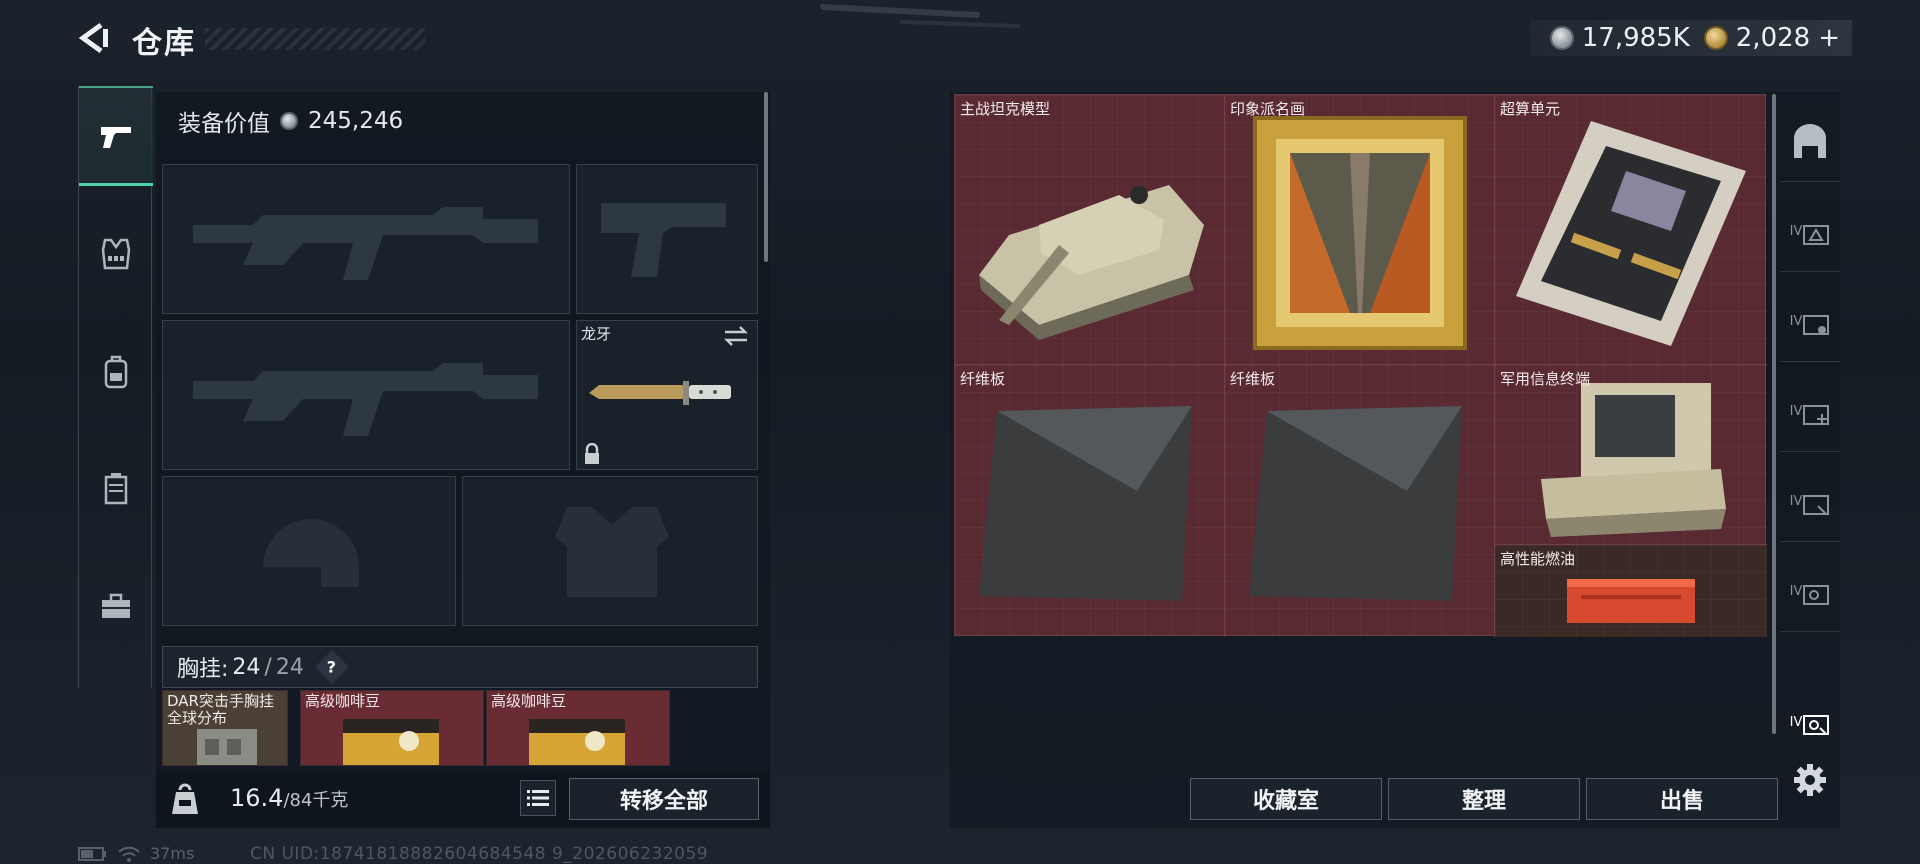  What do you see at coordinates (577, 742) in the screenshot?
I see `coffee-bean-box-icon` at bounding box center [577, 742].